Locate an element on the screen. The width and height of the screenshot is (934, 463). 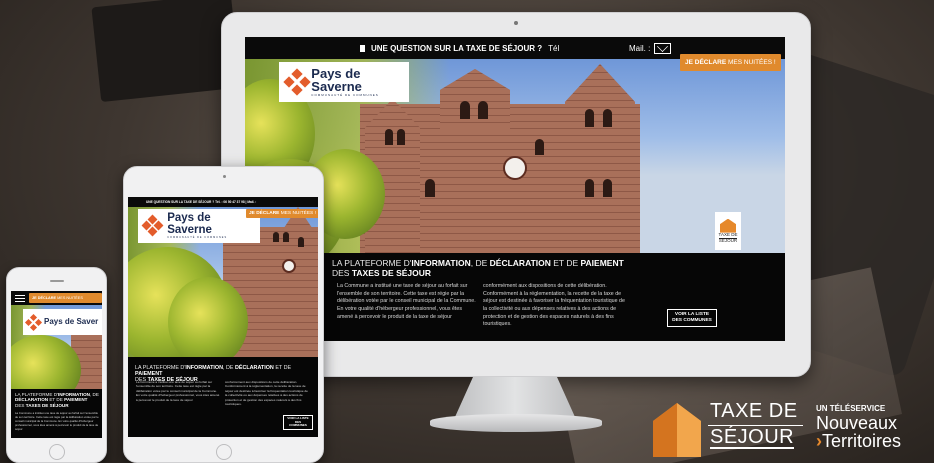
declare-nights-button: JE DÉCLARE MES NUITÉES ! is located at coordinates (730, 62).